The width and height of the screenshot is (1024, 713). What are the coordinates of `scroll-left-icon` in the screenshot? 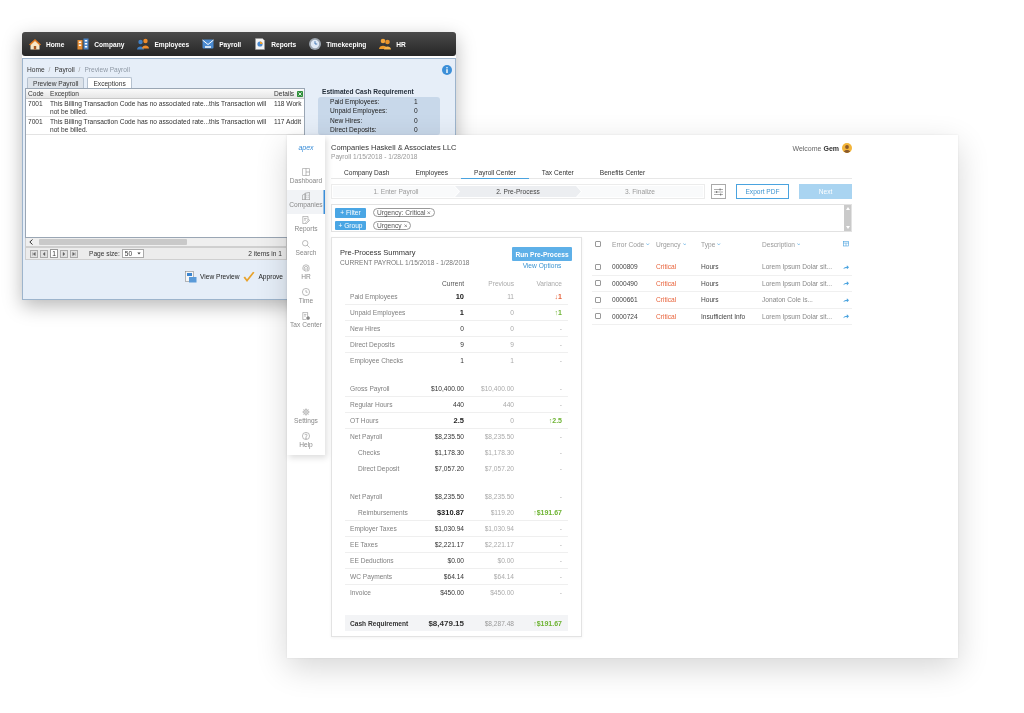 It's located at (31, 242).